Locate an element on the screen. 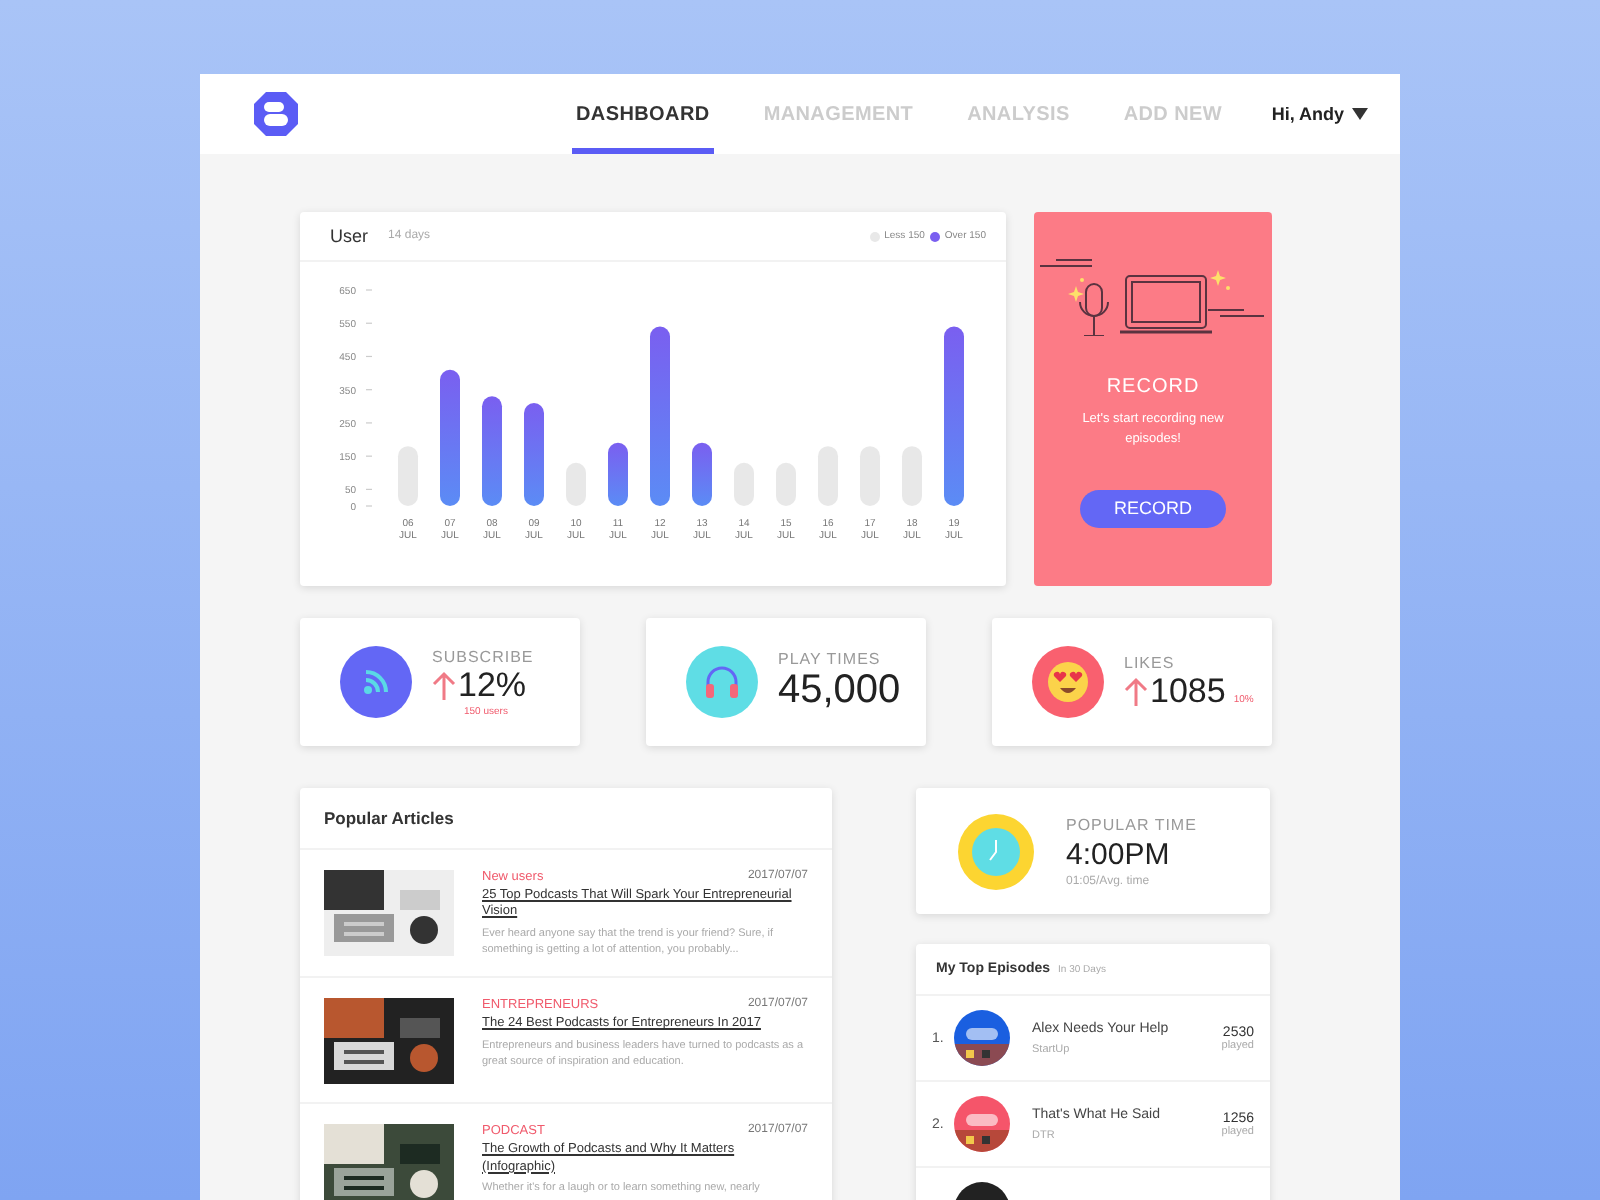  stat-value: 1085 is located at coordinates (1188, 691).